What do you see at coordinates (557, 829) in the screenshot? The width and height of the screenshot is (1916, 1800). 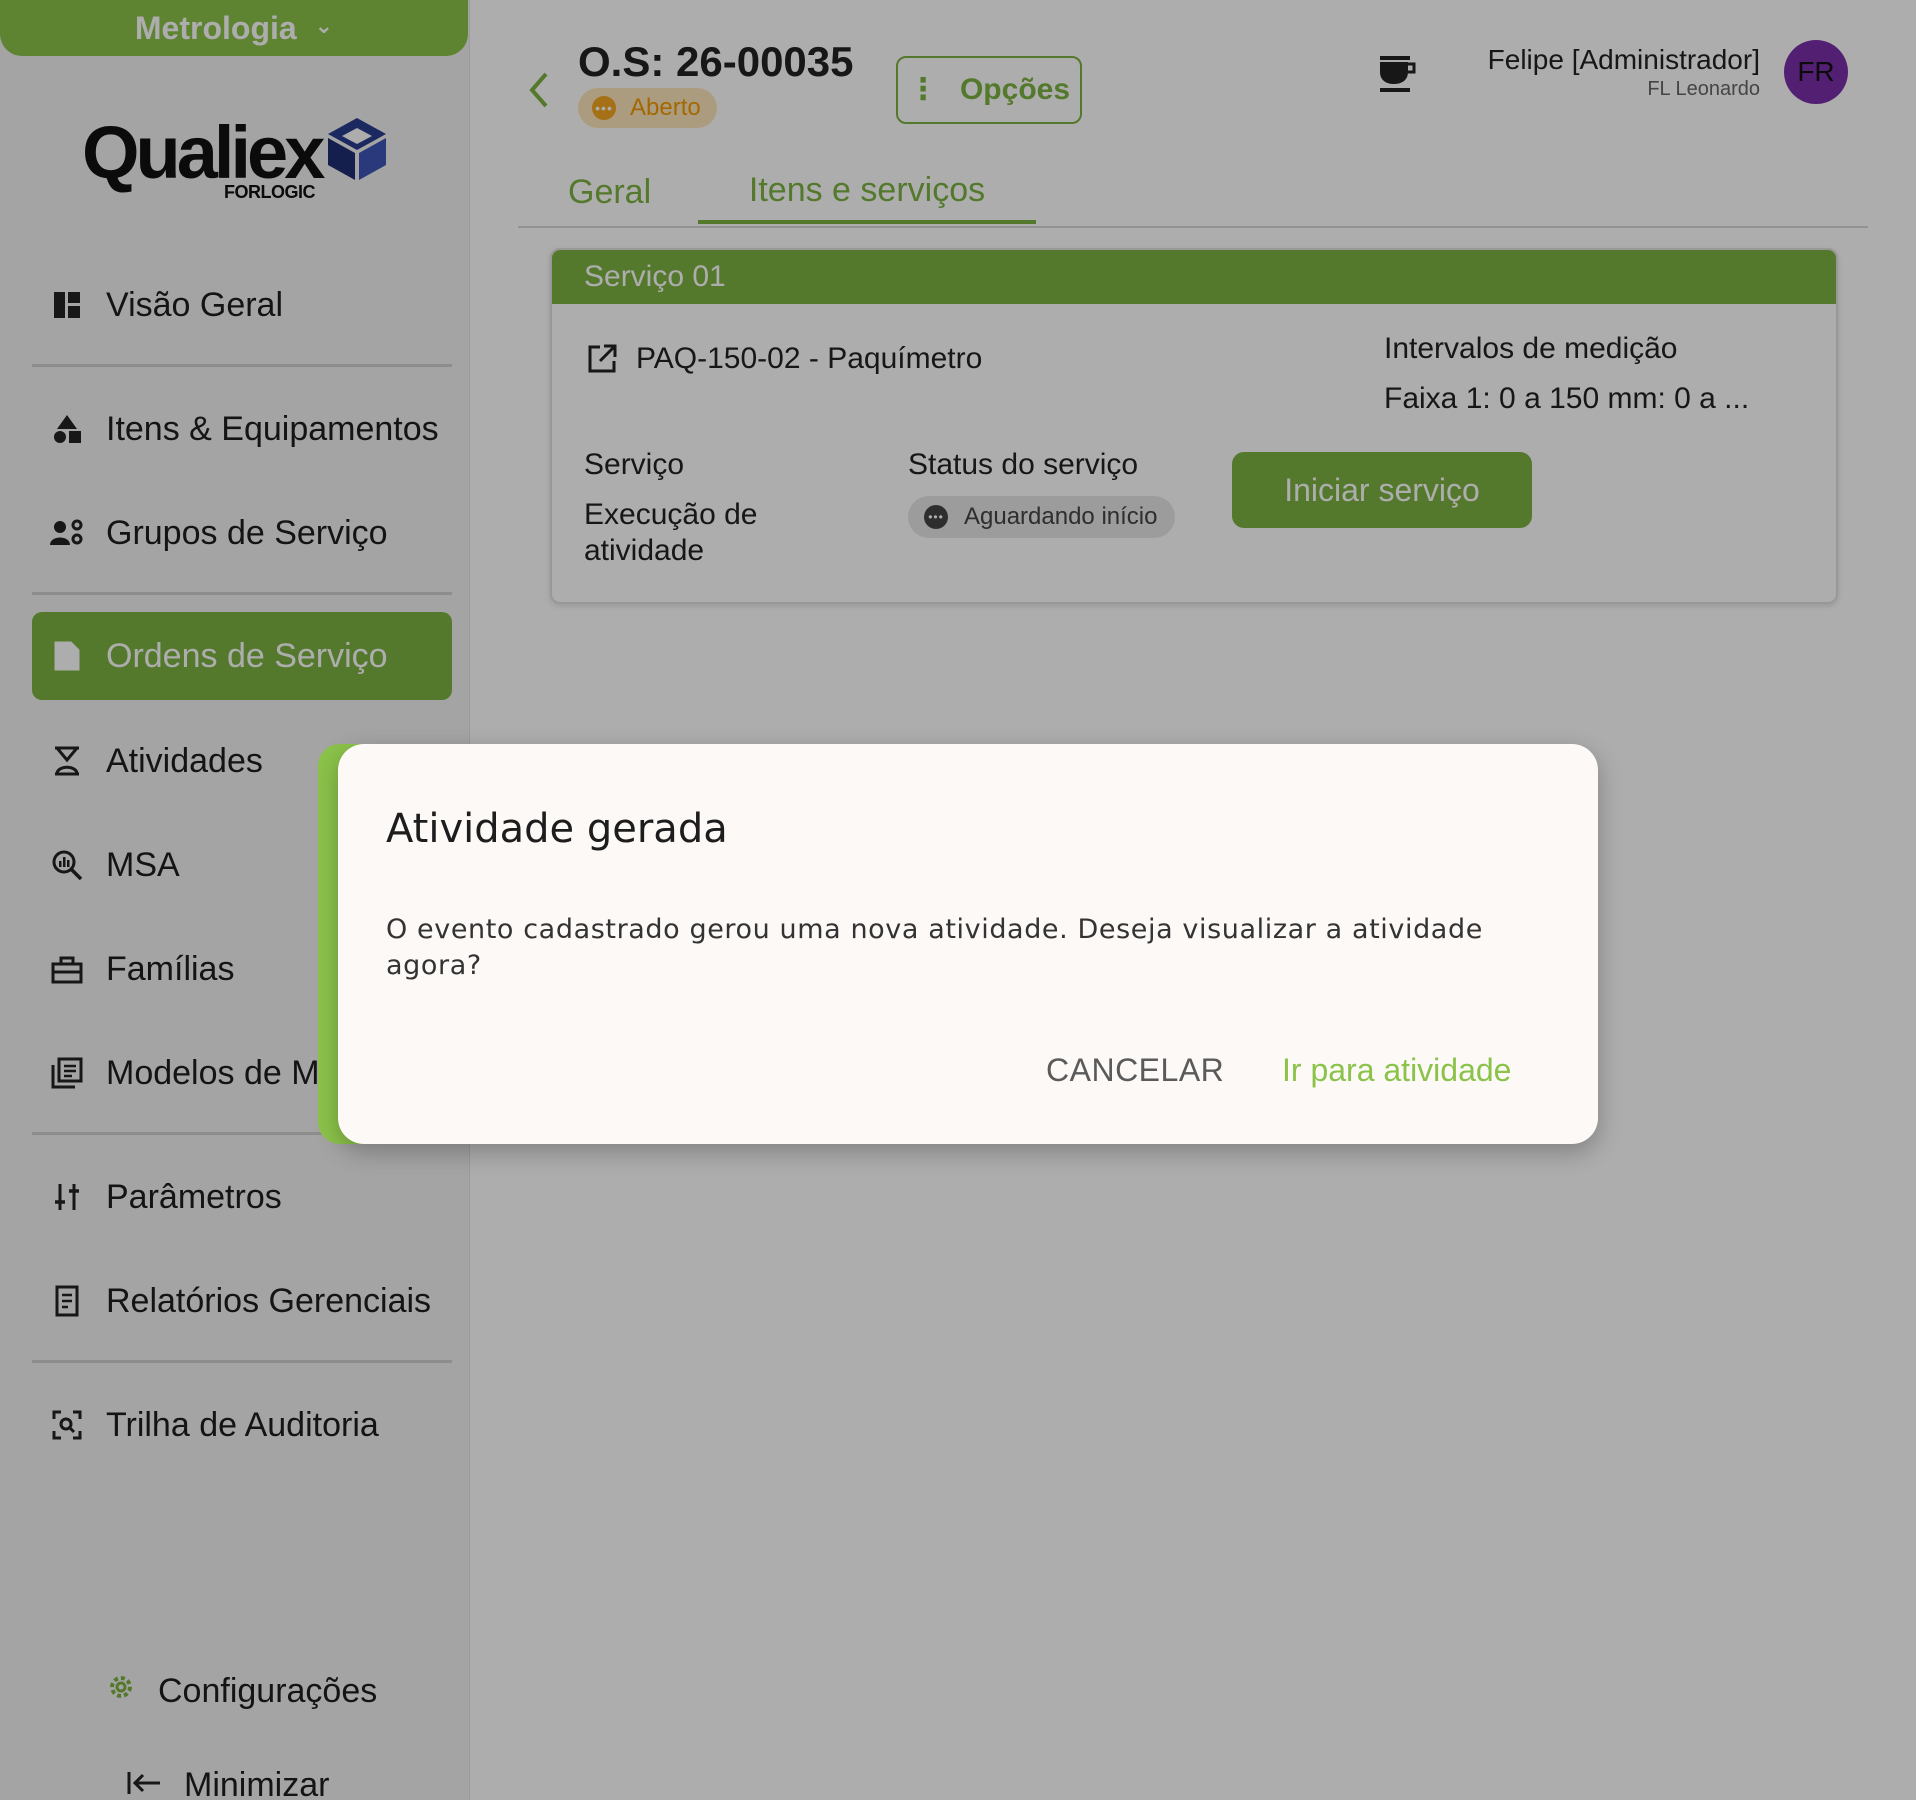 I see `dialog-title: Atividade gerada` at bounding box center [557, 829].